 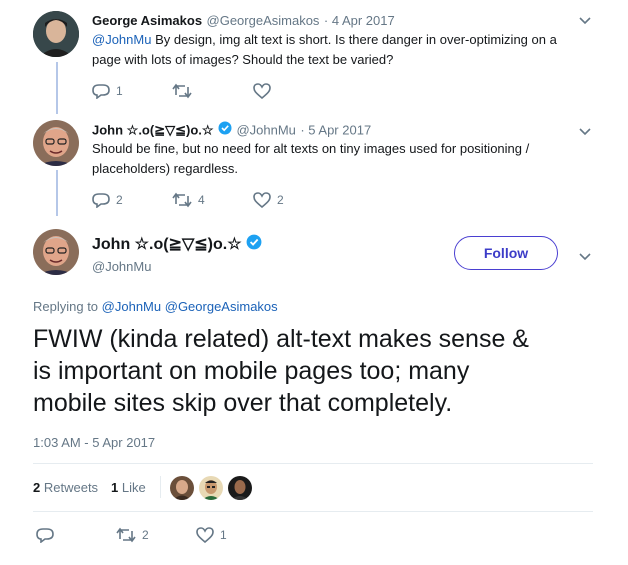 What do you see at coordinates (147, 20) in the screenshot?
I see `tweet1-author-name: George Asimakos` at bounding box center [147, 20].